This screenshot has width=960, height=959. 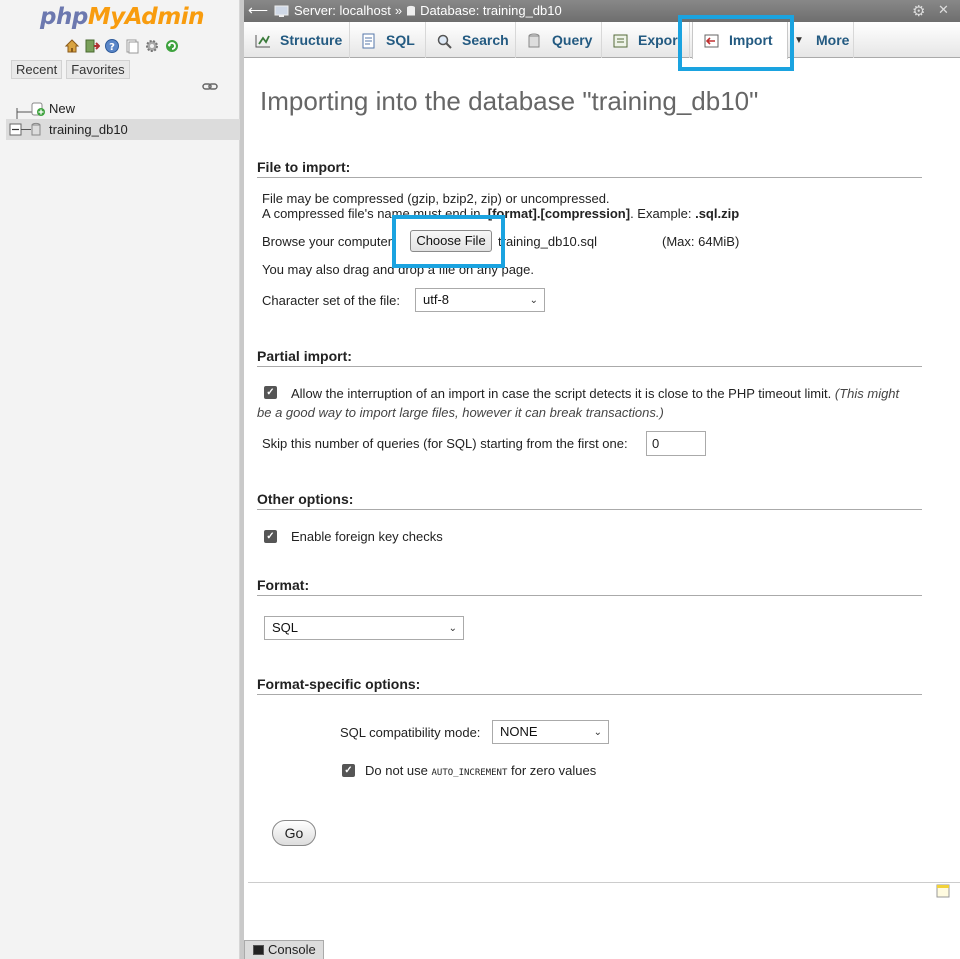 I want to click on nav-tabs: Recent Favorites, so click(x=70, y=69).